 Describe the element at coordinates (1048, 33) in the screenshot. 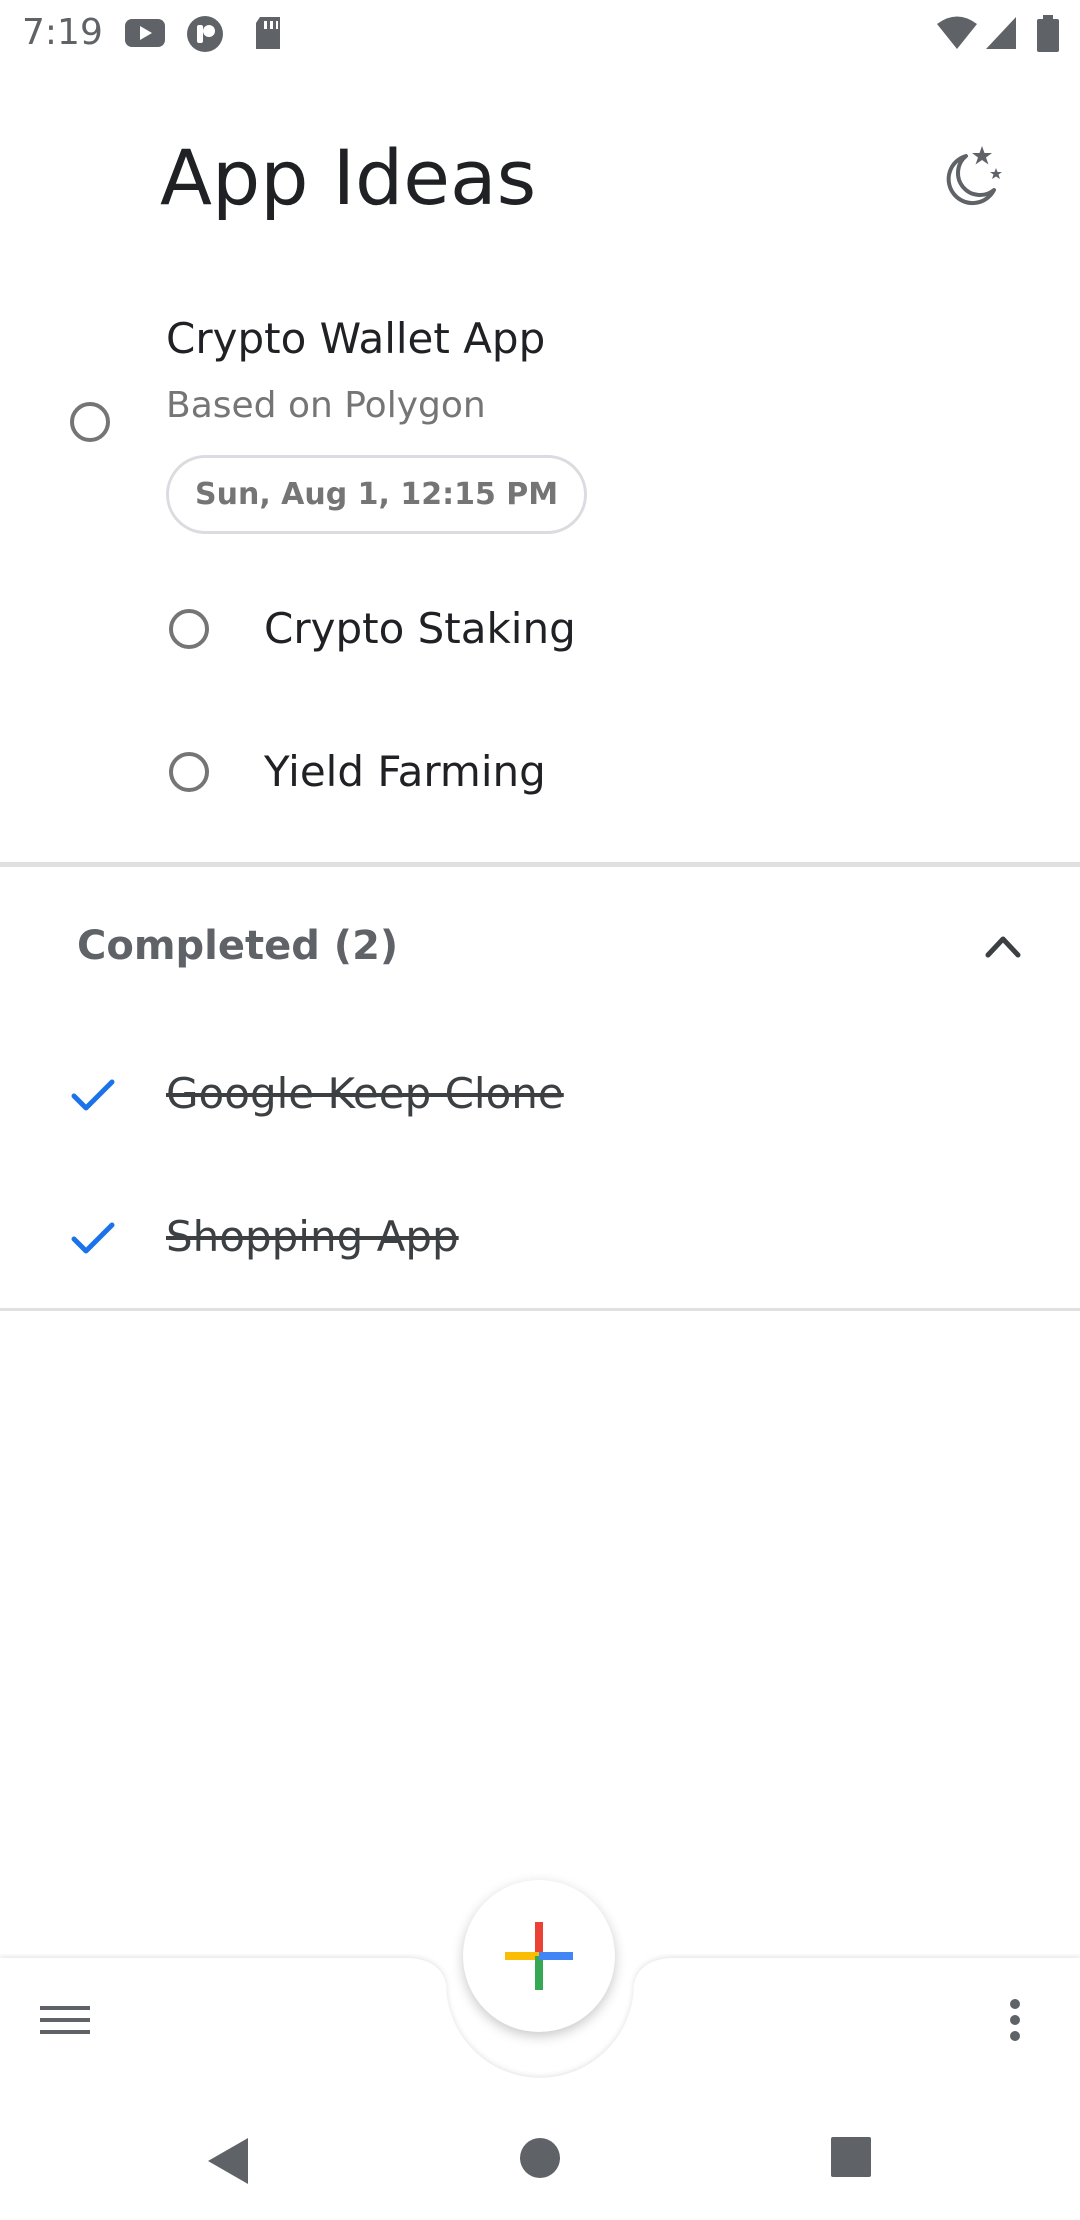

I see `battery-icon` at that location.